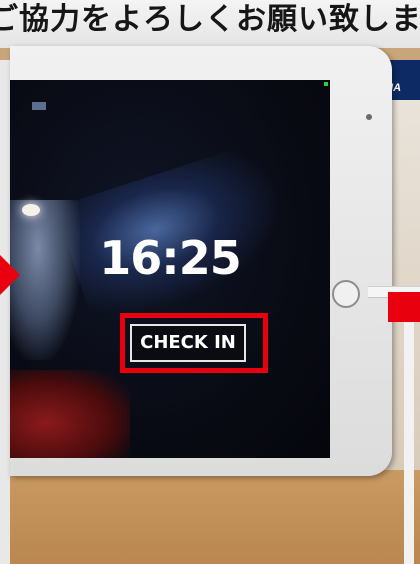 The width and height of the screenshot is (420, 564). What do you see at coordinates (369, 117) in the screenshot?
I see `tablet-camera` at bounding box center [369, 117].